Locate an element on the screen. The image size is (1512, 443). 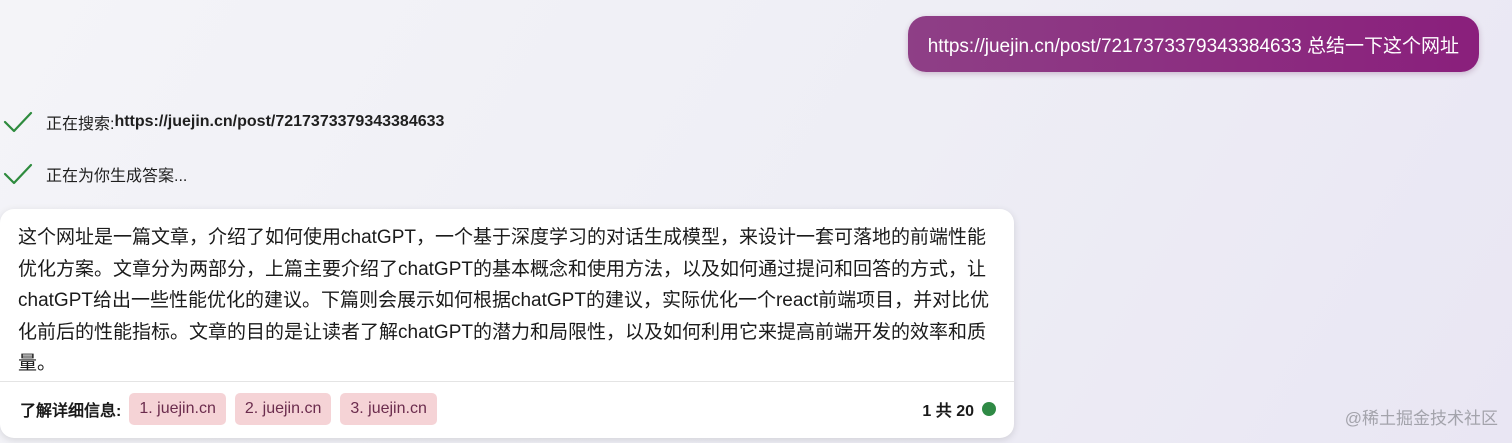
status-searching-label: 正在搜索: is located at coordinates (80, 124).